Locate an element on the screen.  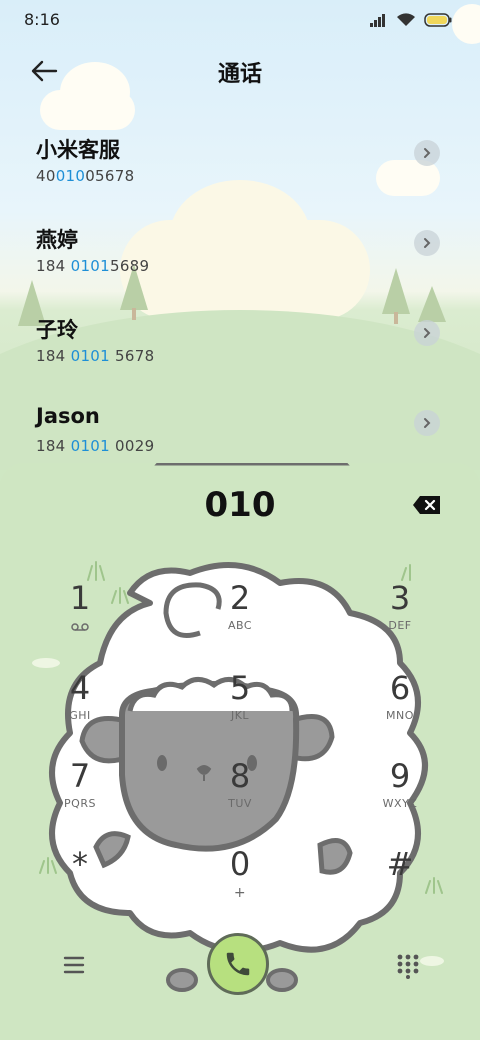
menu-icon is located at coordinates (74, 965).